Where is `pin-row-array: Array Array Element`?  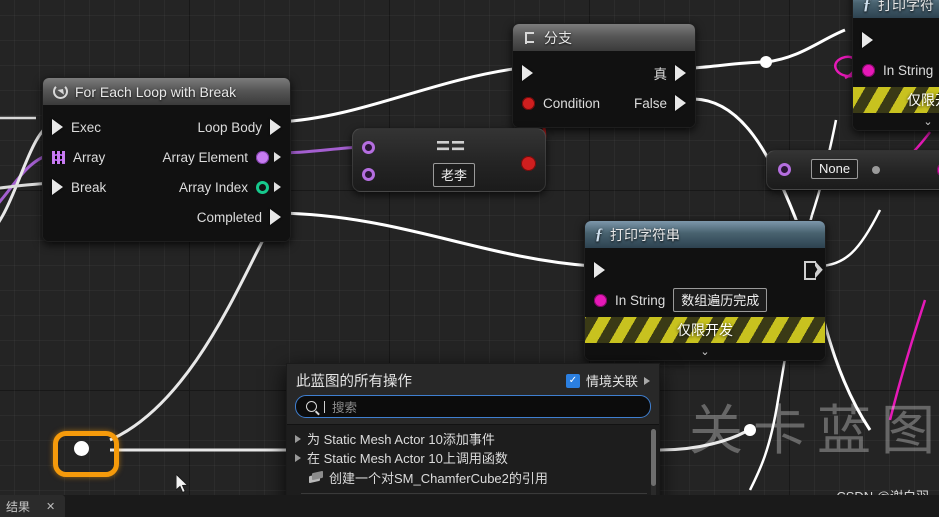 pin-row-array: Array Array Element is located at coordinates (166, 157).